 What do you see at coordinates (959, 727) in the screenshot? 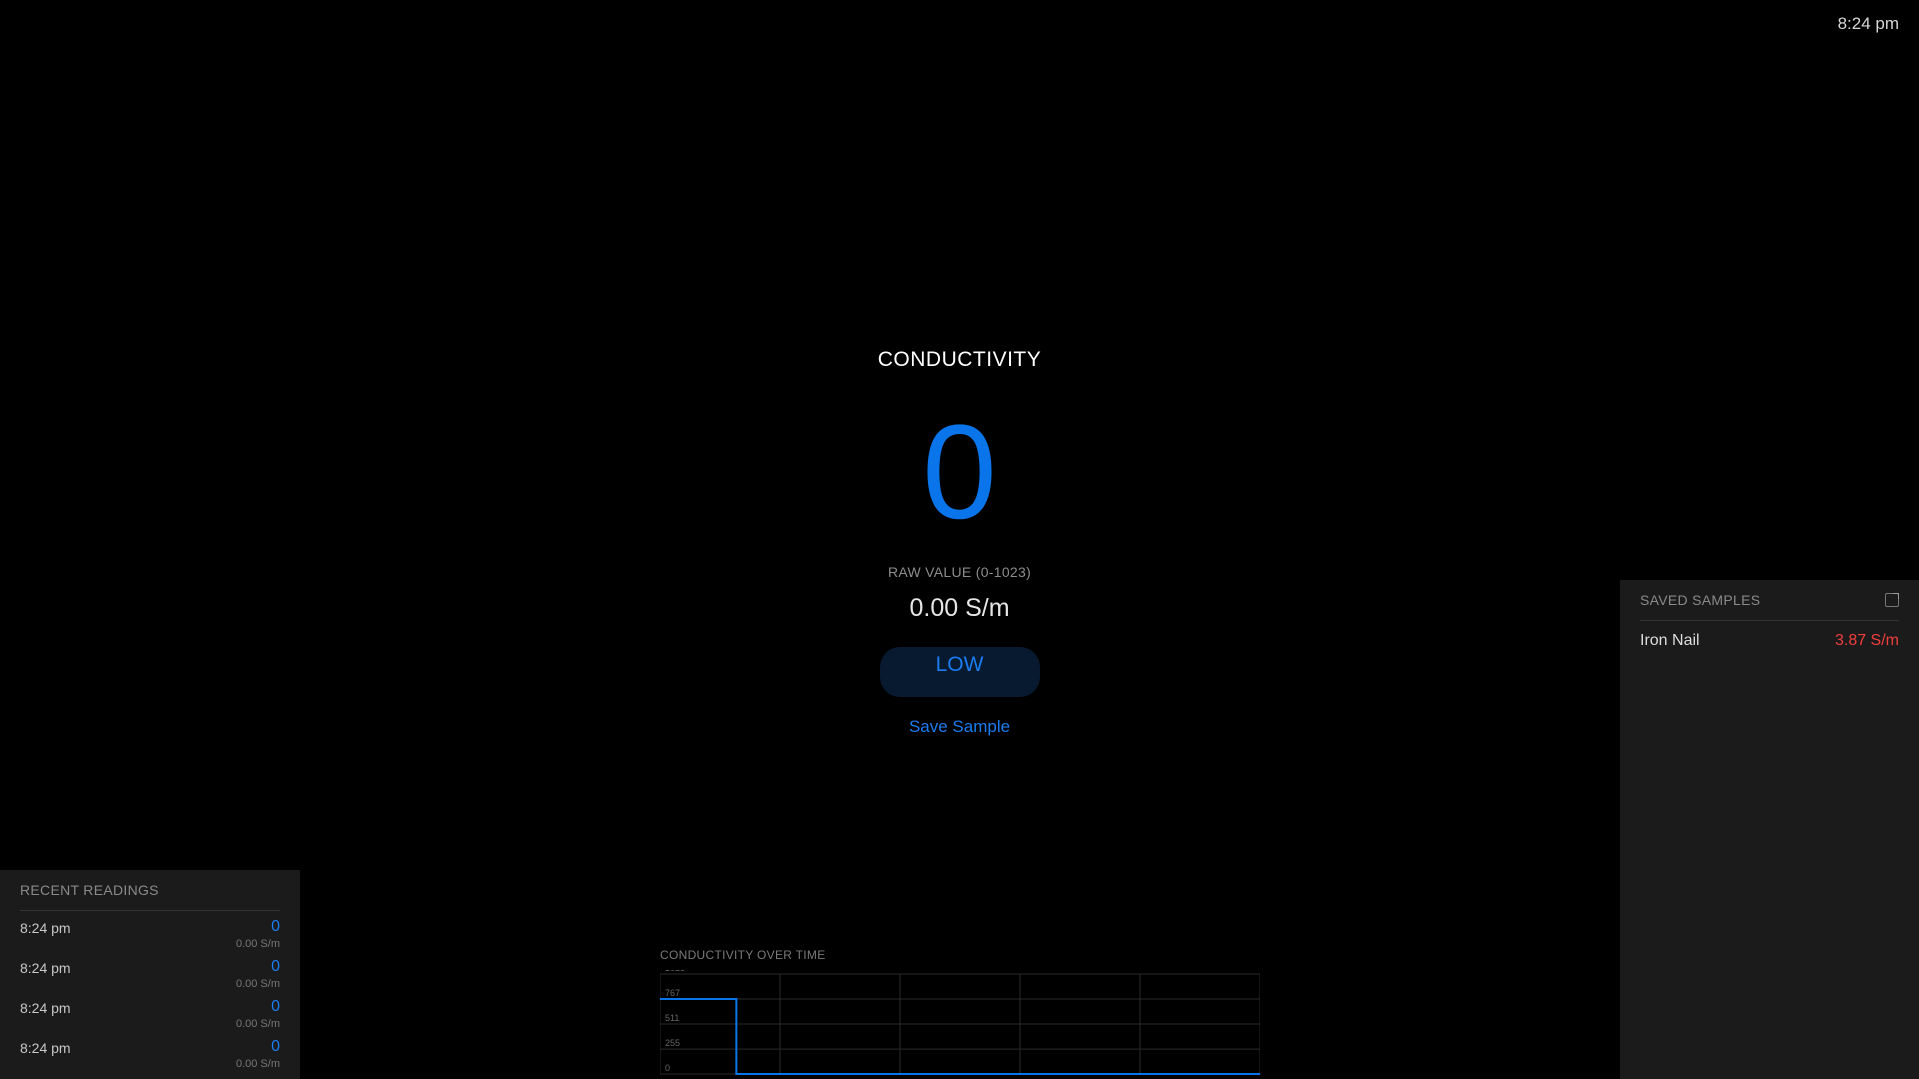
I see `save-sample-button: Save Sample` at bounding box center [959, 727].